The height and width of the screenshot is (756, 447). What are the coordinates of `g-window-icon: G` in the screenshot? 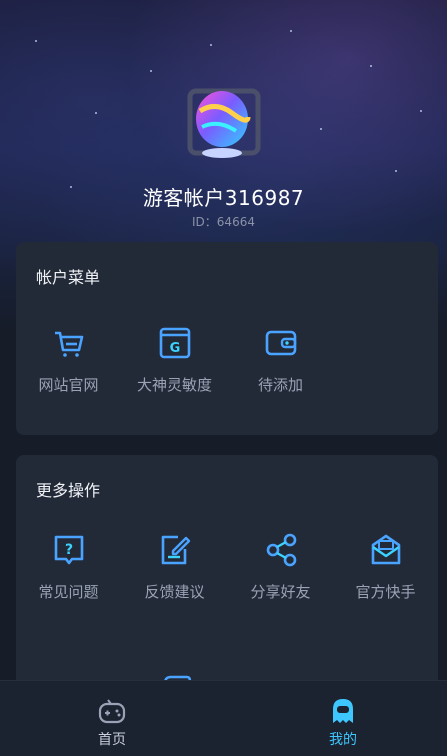 It's located at (174, 343).